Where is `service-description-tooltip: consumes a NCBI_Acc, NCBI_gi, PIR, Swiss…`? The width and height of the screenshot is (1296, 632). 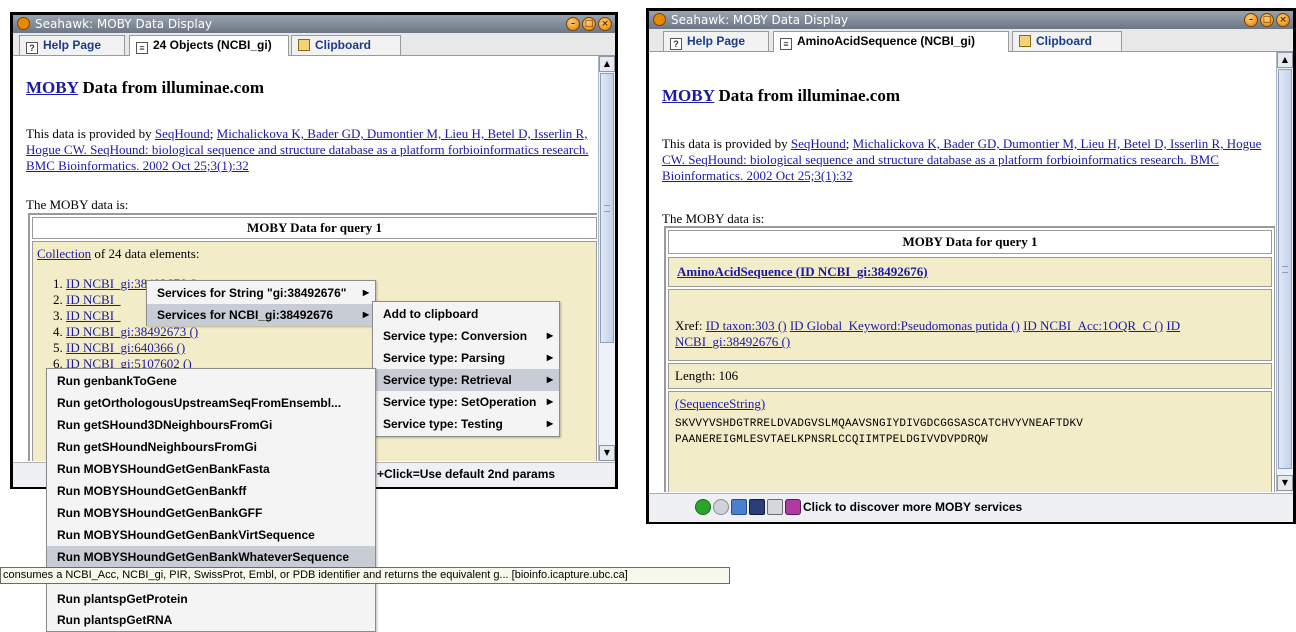
service-description-tooltip: consumes a NCBI_Acc, NCBI_gi, PIR, Swiss… is located at coordinates (365, 575).